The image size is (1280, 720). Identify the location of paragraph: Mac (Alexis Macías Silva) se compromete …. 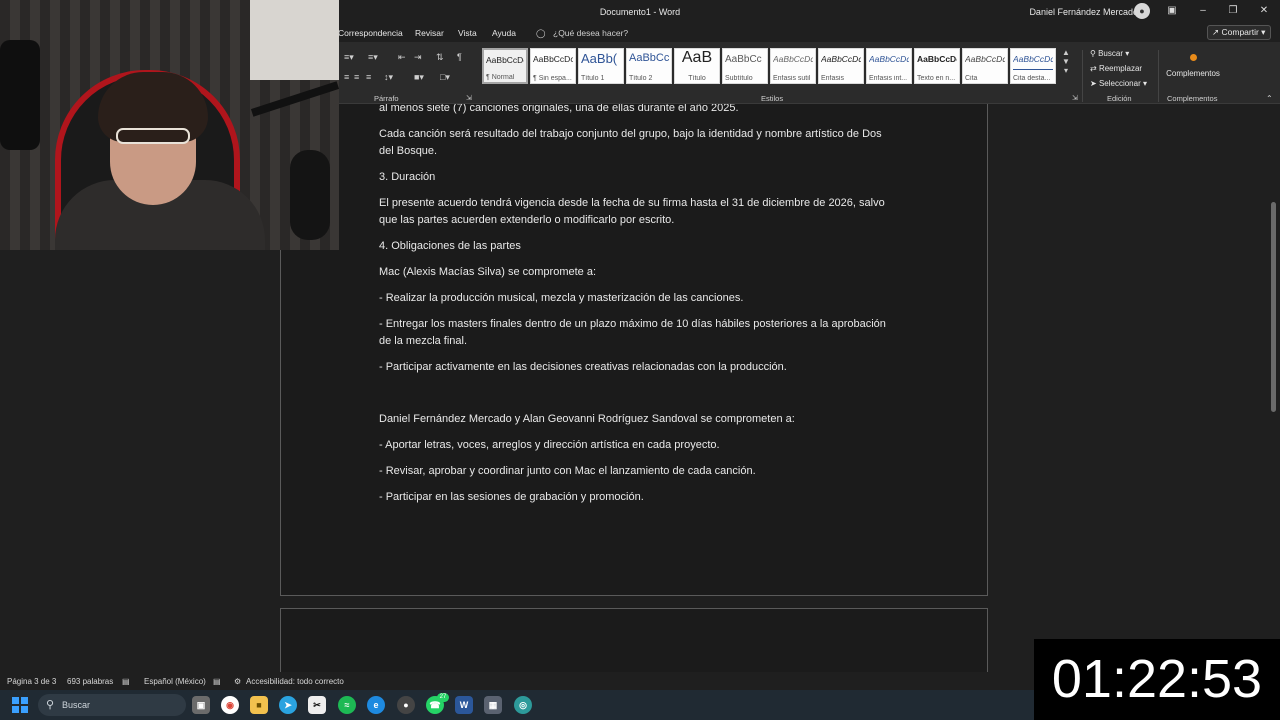
(639, 272).